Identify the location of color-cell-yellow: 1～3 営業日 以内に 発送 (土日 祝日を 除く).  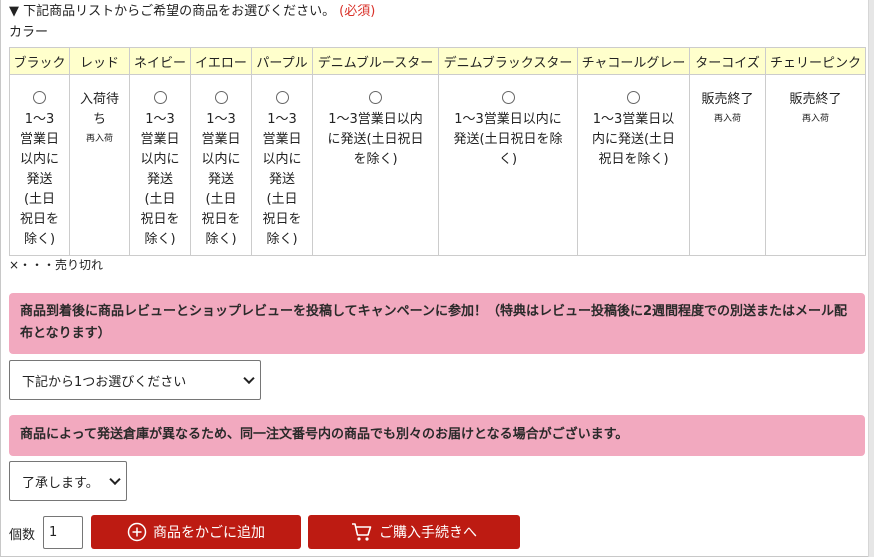
(221, 165).